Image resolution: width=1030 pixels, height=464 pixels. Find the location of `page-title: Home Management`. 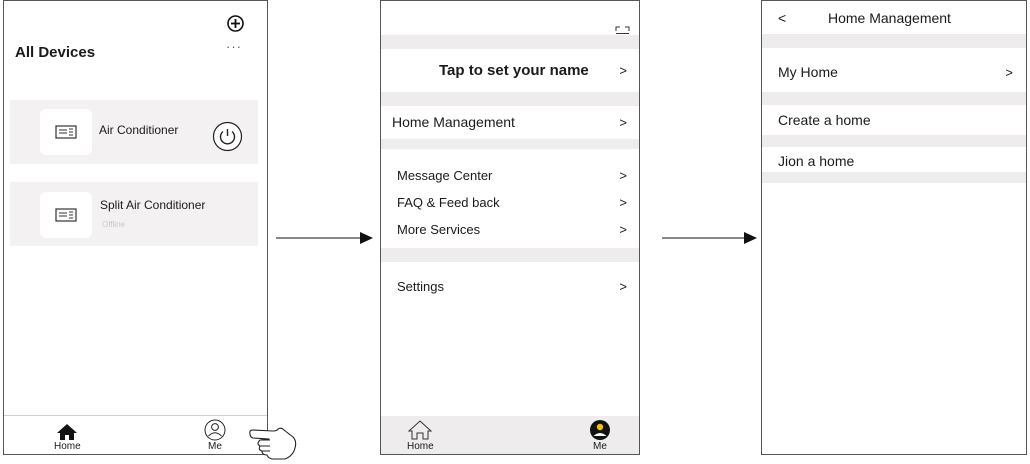

page-title: Home Management is located at coordinates (889, 18).